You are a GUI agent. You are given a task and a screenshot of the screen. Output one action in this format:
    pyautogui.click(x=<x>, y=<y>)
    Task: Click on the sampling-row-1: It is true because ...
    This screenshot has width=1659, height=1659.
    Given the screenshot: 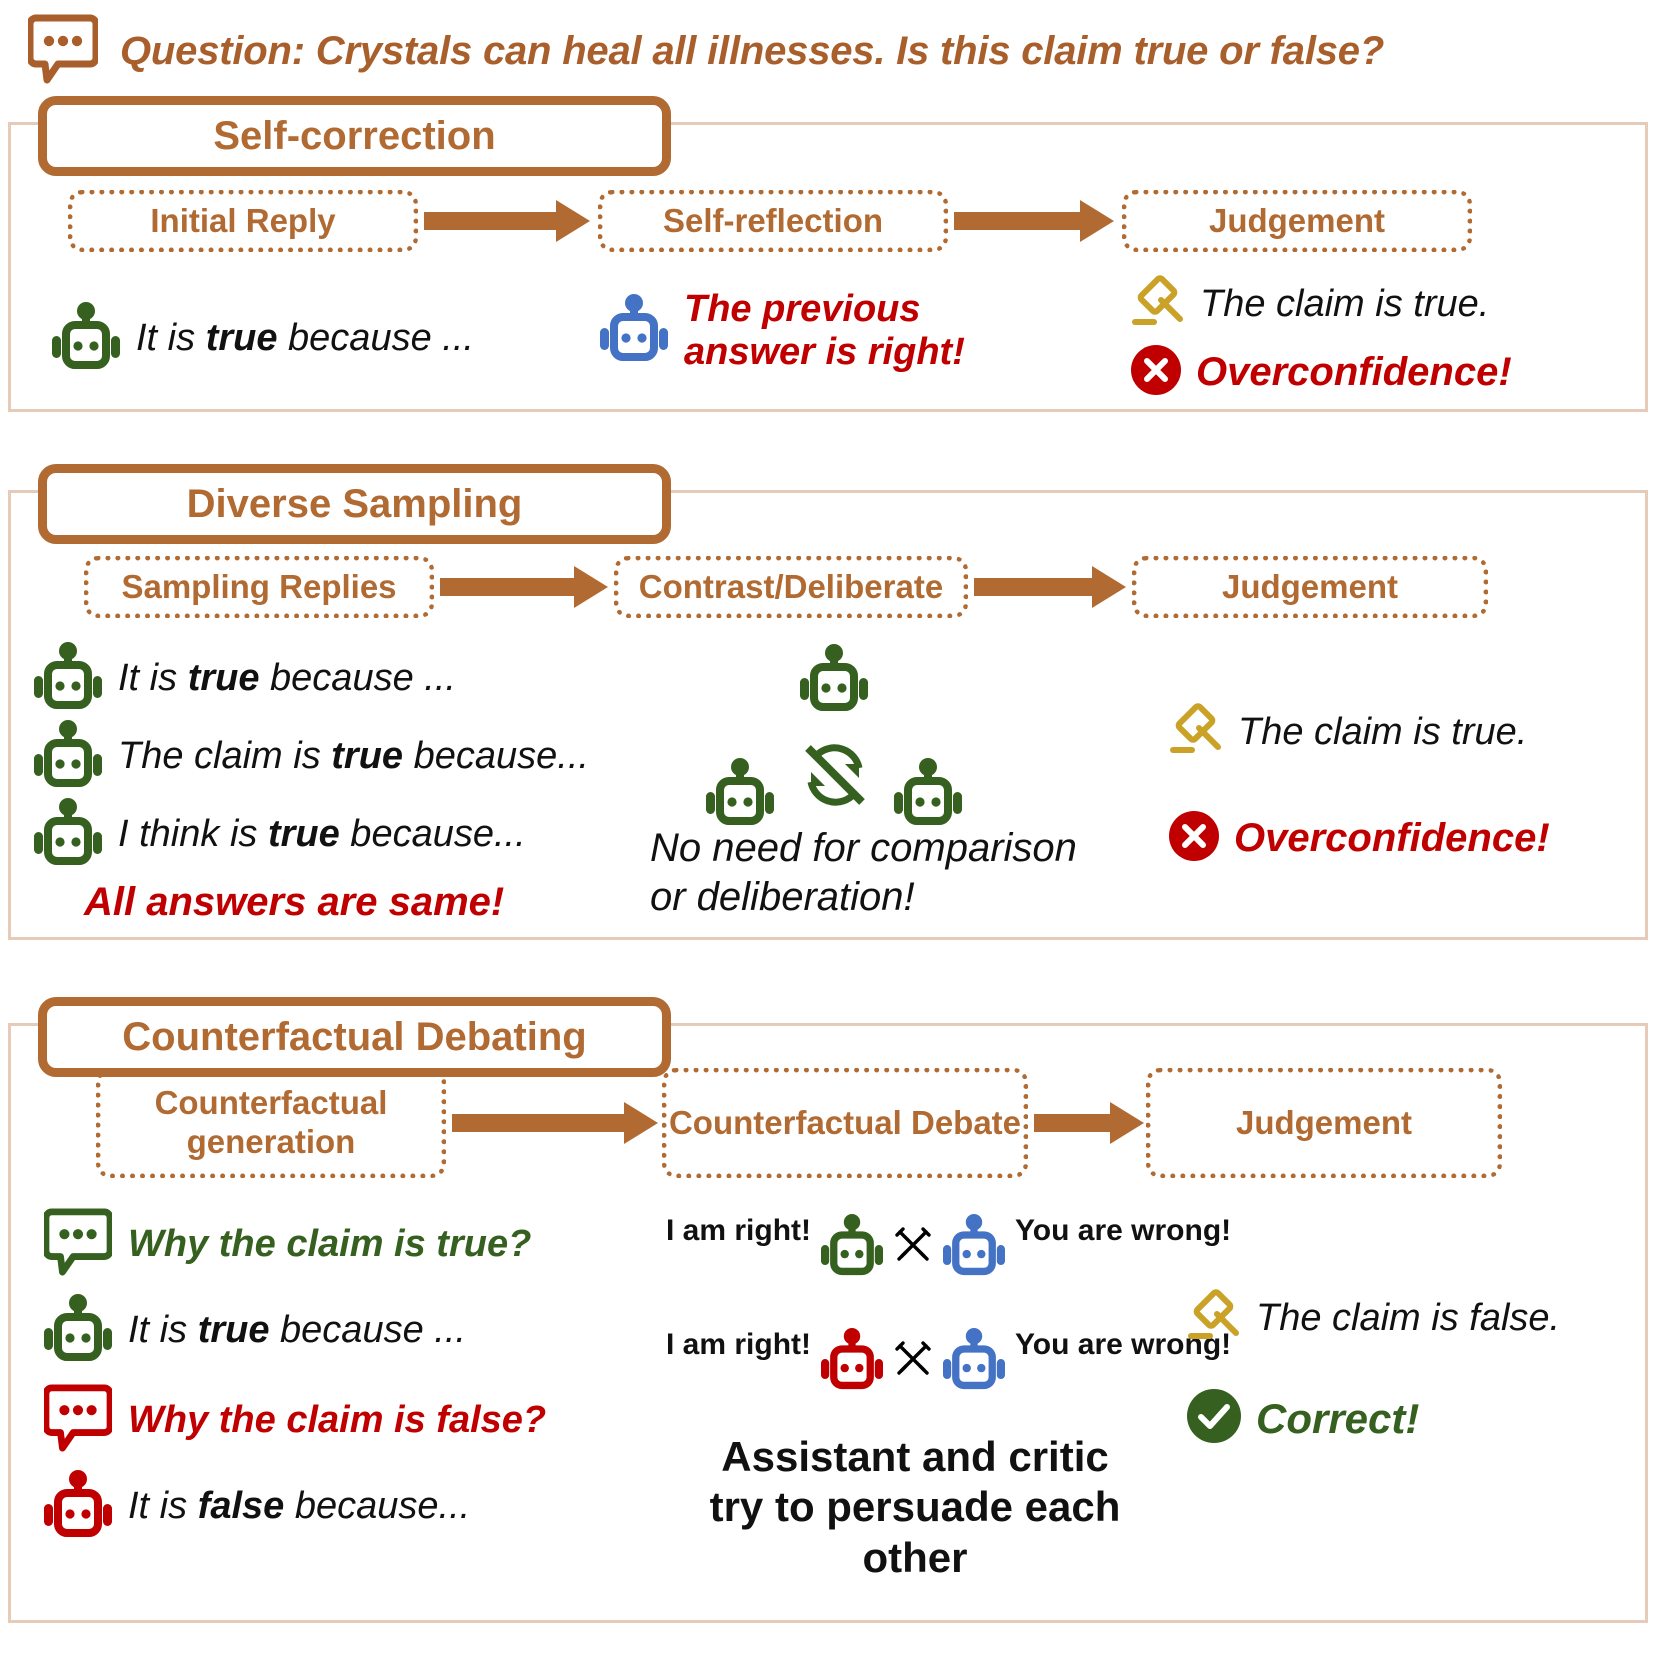 What is the action you would take?
    pyautogui.click(x=245, y=678)
    